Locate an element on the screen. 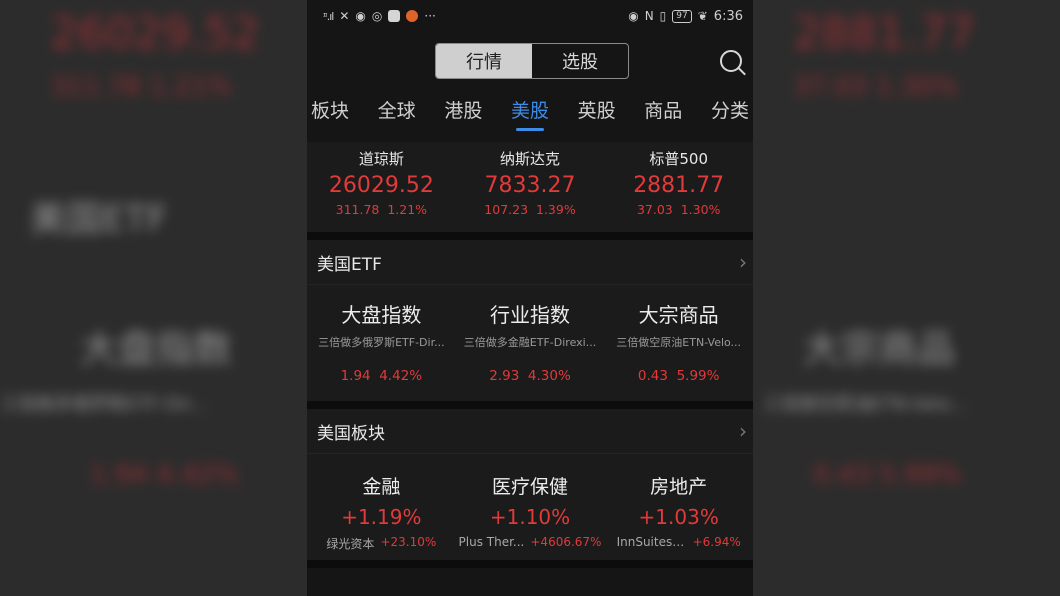  index-sp500: 标普500 2881.77 37.03 1.30% is located at coordinates (678, 187).